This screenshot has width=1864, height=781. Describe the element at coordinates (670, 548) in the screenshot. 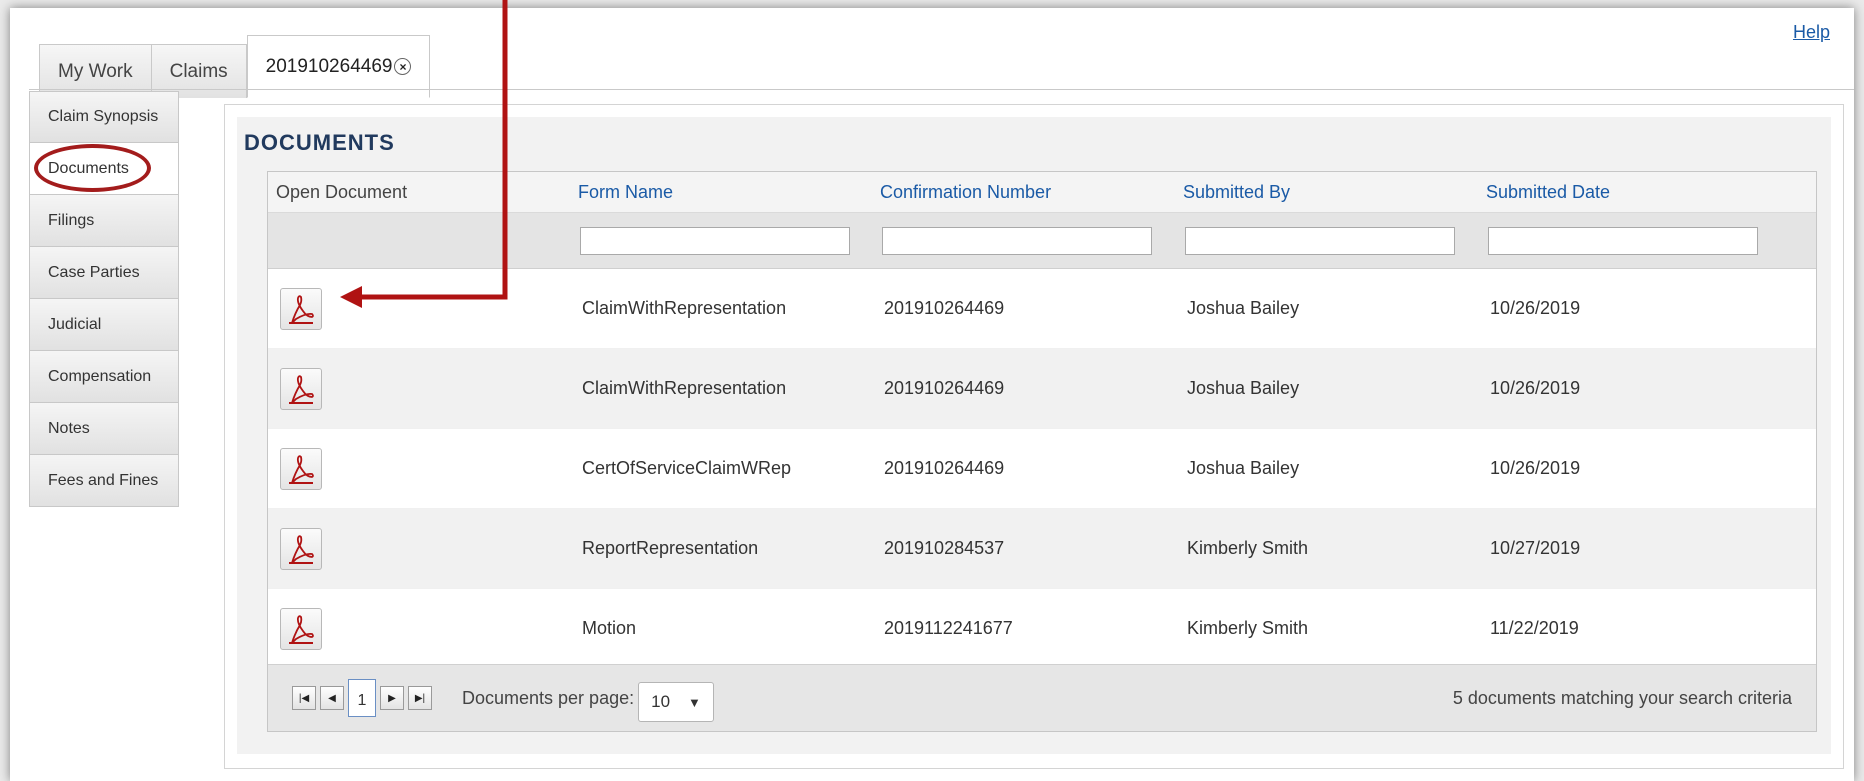

I see `form-name-cell: ReportRepresentation` at that location.